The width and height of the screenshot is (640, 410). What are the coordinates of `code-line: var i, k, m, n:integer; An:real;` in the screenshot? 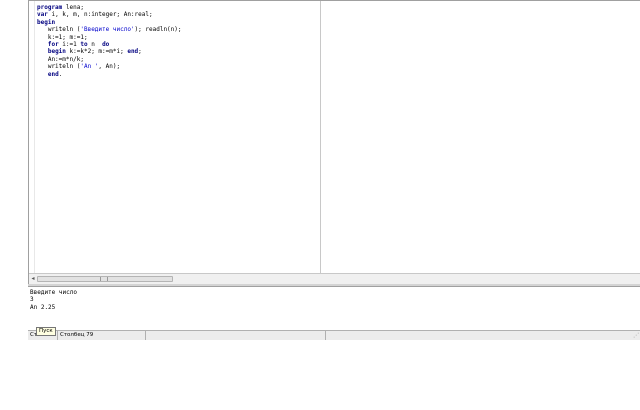 It's located at (109, 14).